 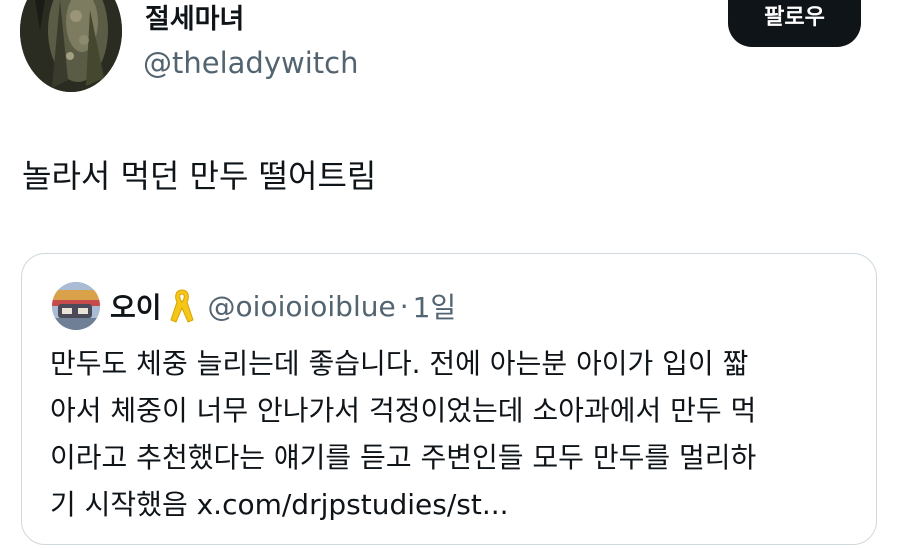 What do you see at coordinates (194, 20) in the screenshot?
I see `author-display-name: 절세마녀` at bounding box center [194, 20].